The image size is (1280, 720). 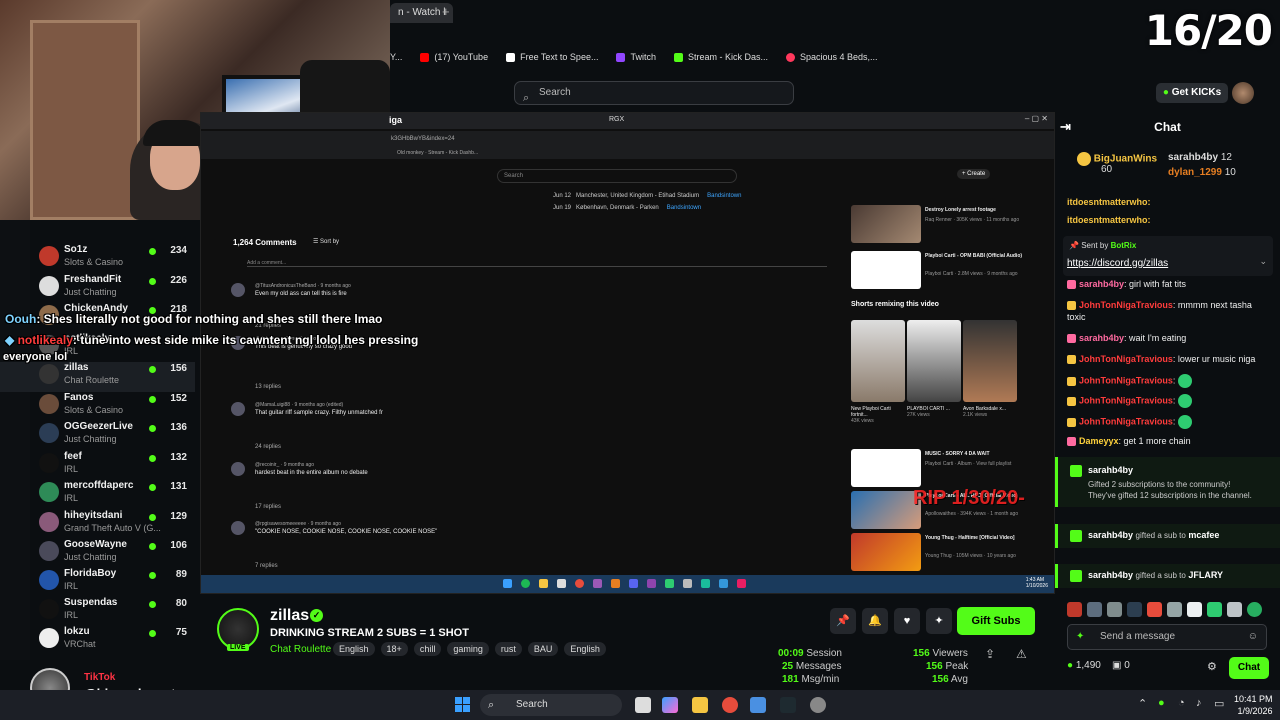 What do you see at coordinates (97, 436) in the screenshot?
I see `sidebar-item-oggeezerlive: OGGeezerLive Just Chatting 136` at bounding box center [97, 436].